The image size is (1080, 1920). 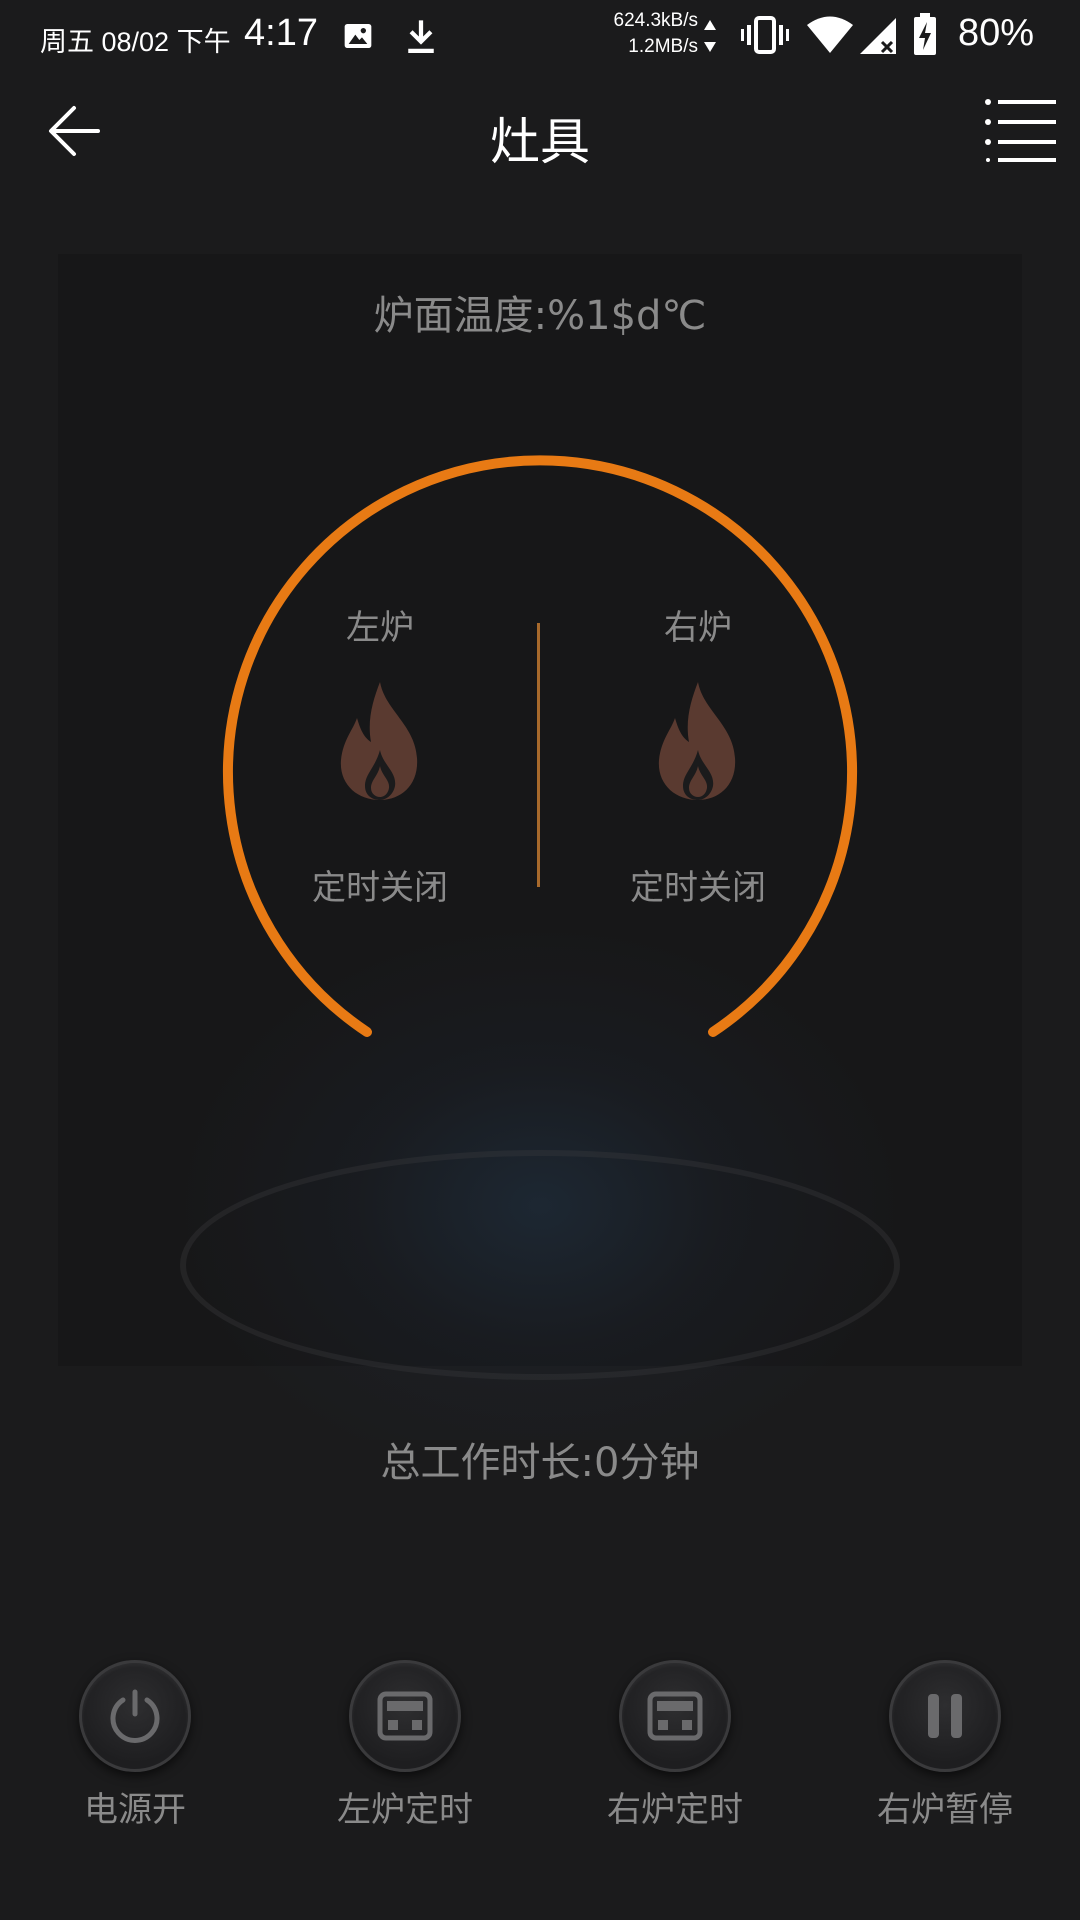 What do you see at coordinates (135, 42) in the screenshot?
I see `status-date: 周五 08/02 下午` at bounding box center [135, 42].